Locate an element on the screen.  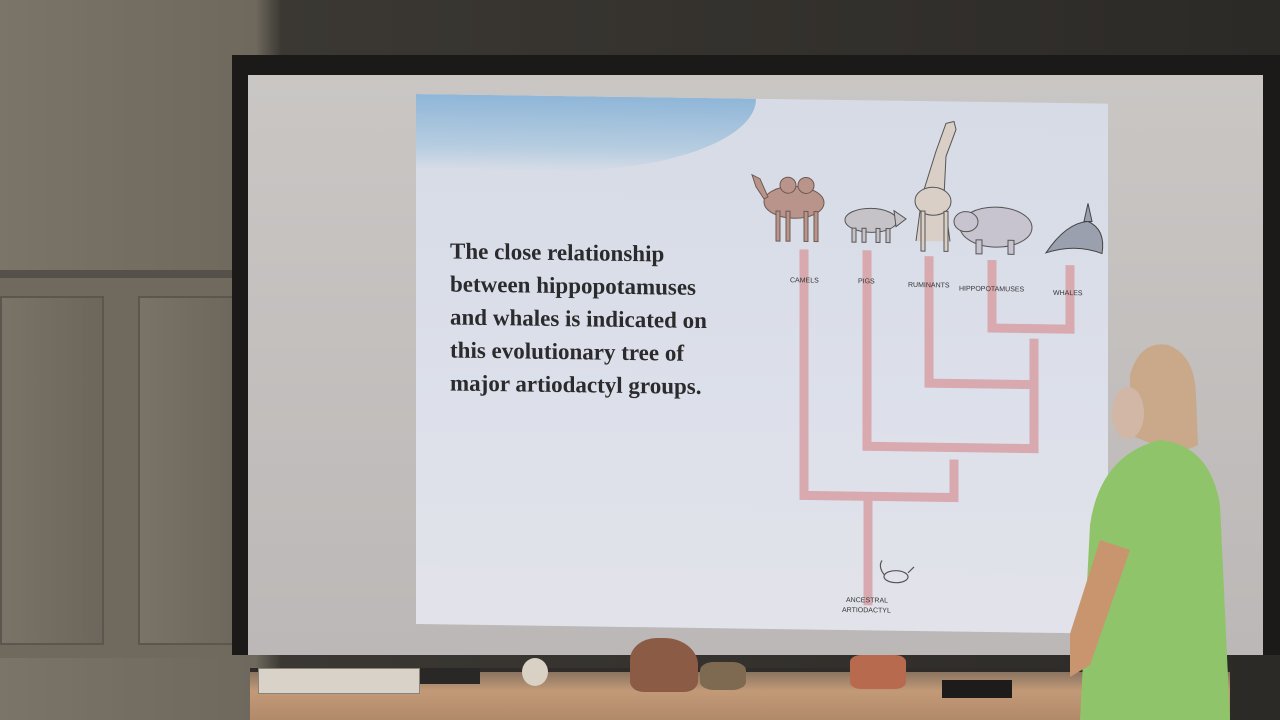
presenter-face is located at coordinates (1128, 413).